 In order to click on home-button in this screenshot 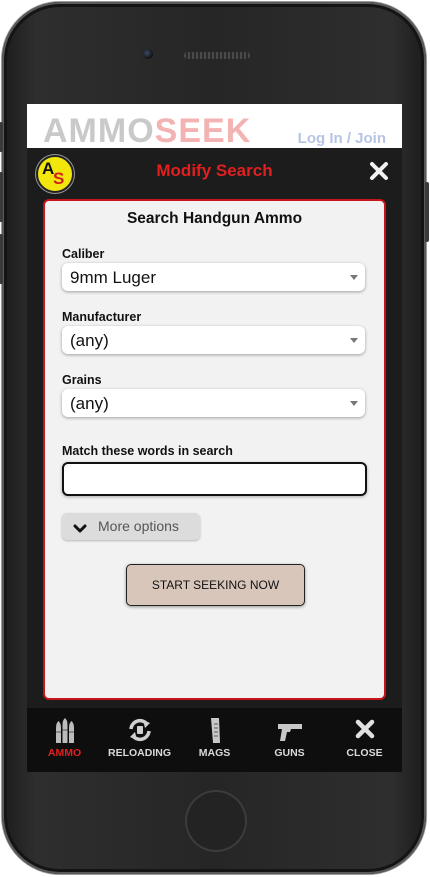, I will do `click(216, 821)`.